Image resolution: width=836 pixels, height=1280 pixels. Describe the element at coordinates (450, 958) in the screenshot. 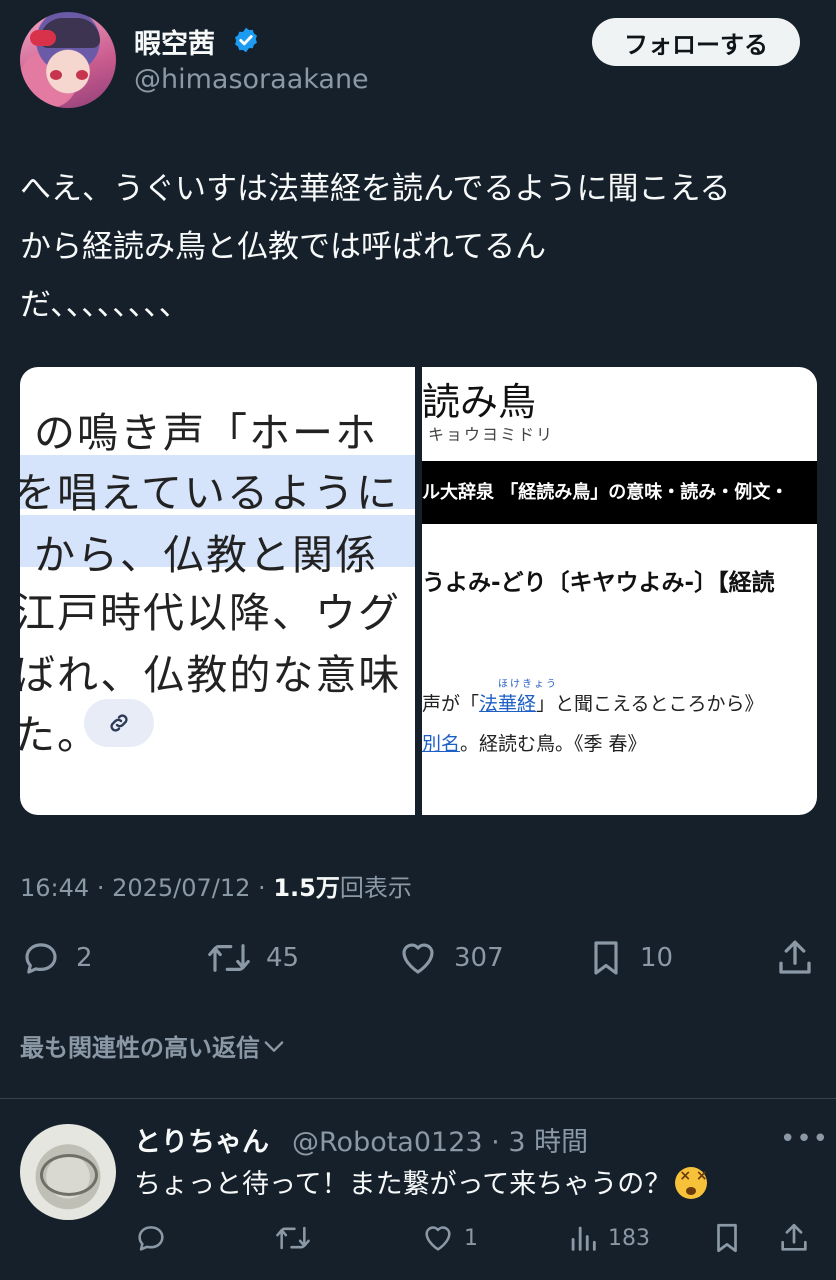

I see `like-action: 307` at that location.